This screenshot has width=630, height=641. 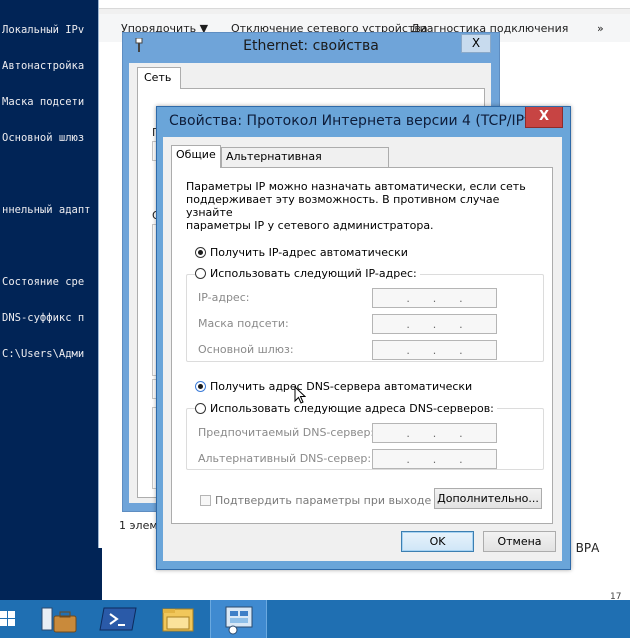 What do you see at coordinates (544, 117) in the screenshot?
I see `close-button: X` at bounding box center [544, 117].